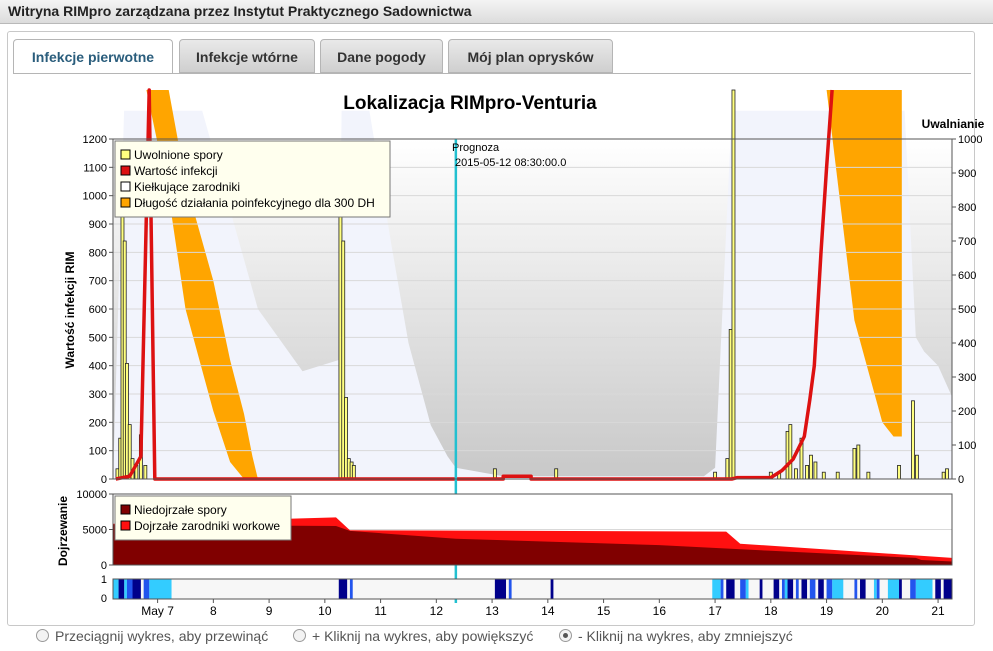  What do you see at coordinates (91, 495) in the screenshot?
I see `maturation-tick-label: 10000` at bounding box center [91, 495].